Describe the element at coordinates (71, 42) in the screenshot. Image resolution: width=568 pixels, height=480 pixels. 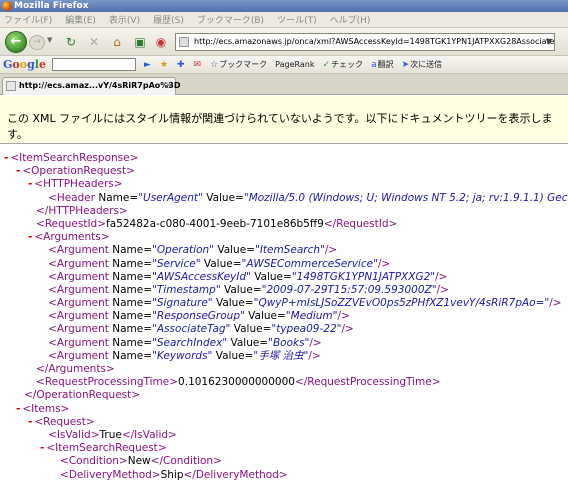
I see `reload-icon: ↻` at that location.